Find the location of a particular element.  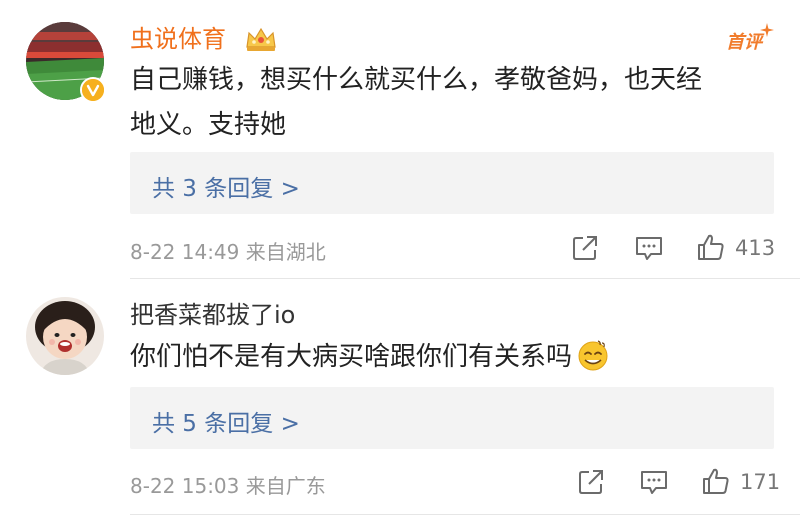

comment-text-line: 你们怕不是有大病买啥跟你们有关系吗 is located at coordinates (370, 361).